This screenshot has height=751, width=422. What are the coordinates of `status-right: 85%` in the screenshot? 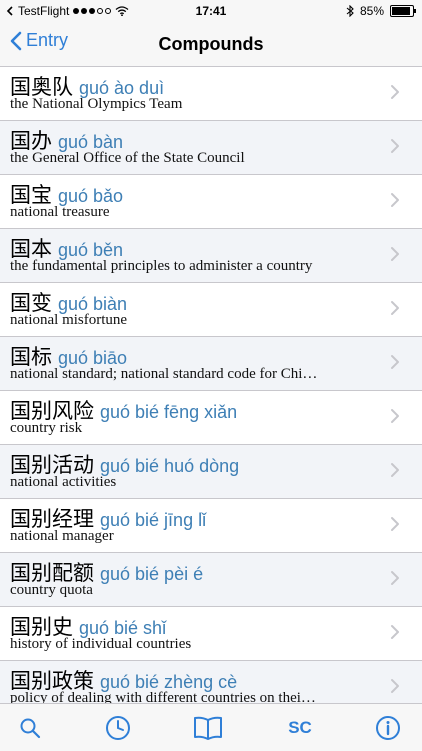 It's located at (381, 11).